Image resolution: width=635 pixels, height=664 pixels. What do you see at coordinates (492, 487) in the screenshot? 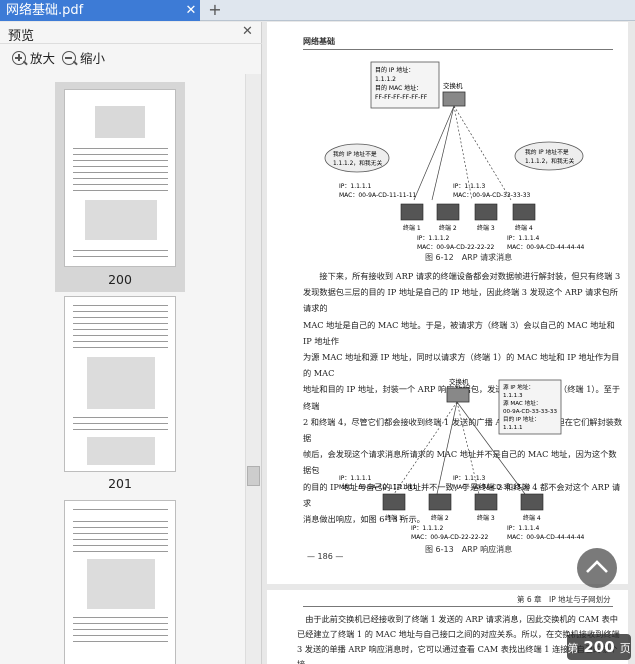
I see `fig2-mac3: MAC：00-9A-CD-33-33-33` at bounding box center [492, 487].